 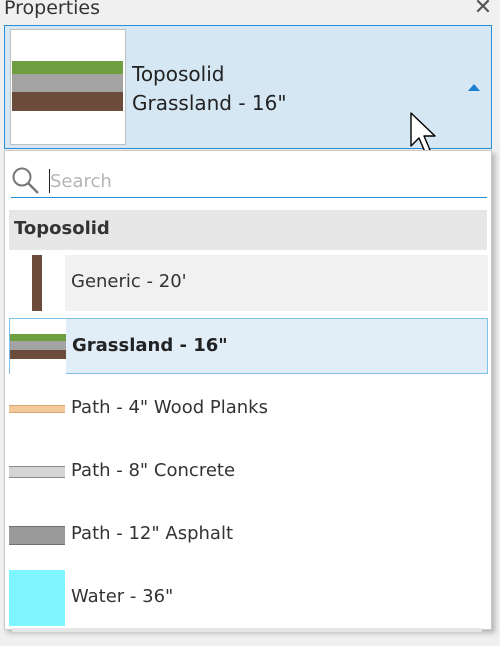 What do you see at coordinates (474, 87) in the screenshot?
I see `caret-up-icon` at bounding box center [474, 87].